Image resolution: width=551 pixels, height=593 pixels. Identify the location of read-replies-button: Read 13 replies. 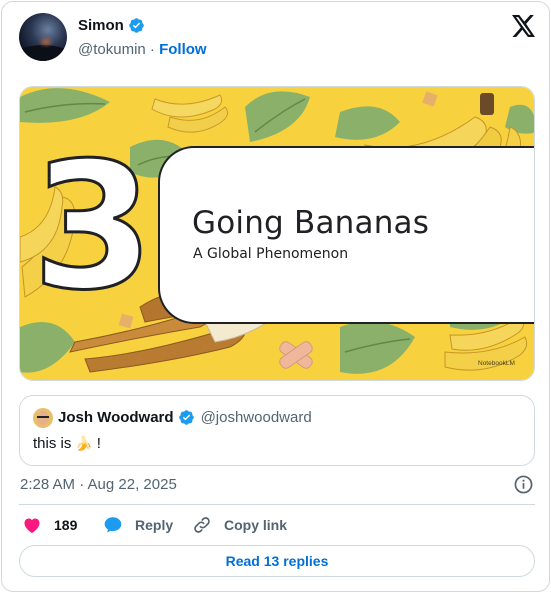
(277, 561).